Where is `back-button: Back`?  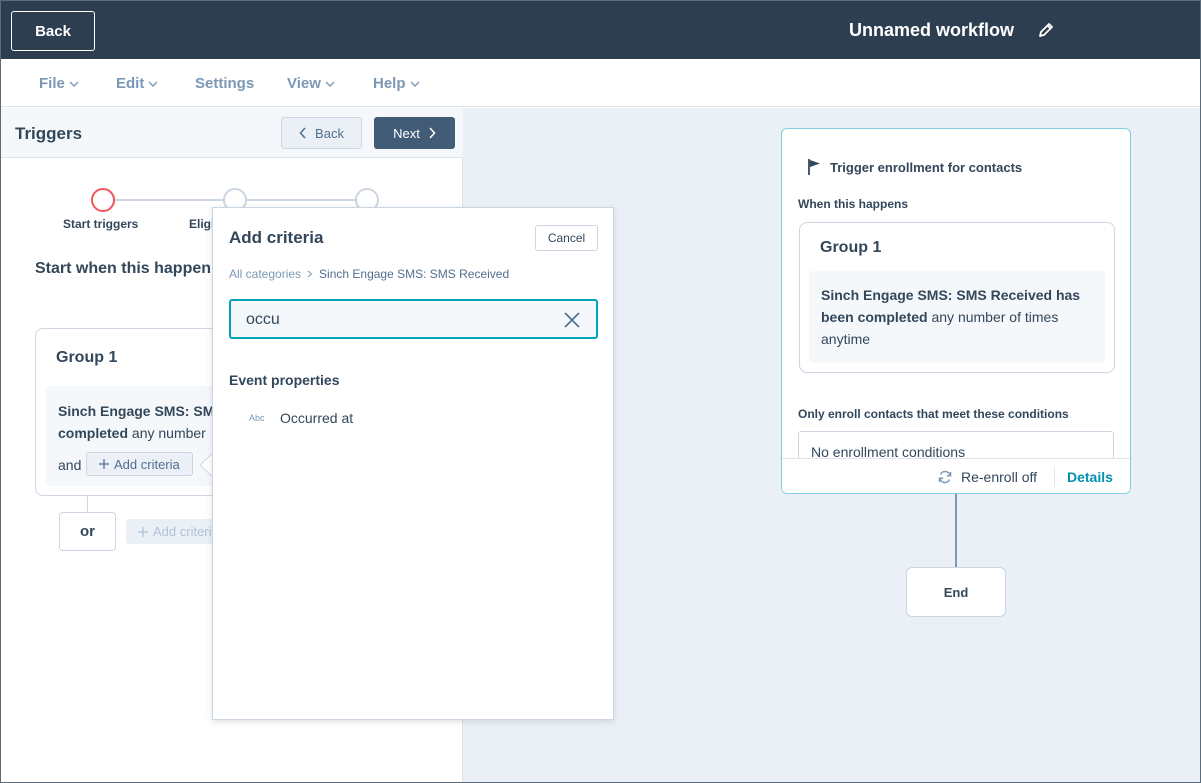 back-button: Back is located at coordinates (53, 31).